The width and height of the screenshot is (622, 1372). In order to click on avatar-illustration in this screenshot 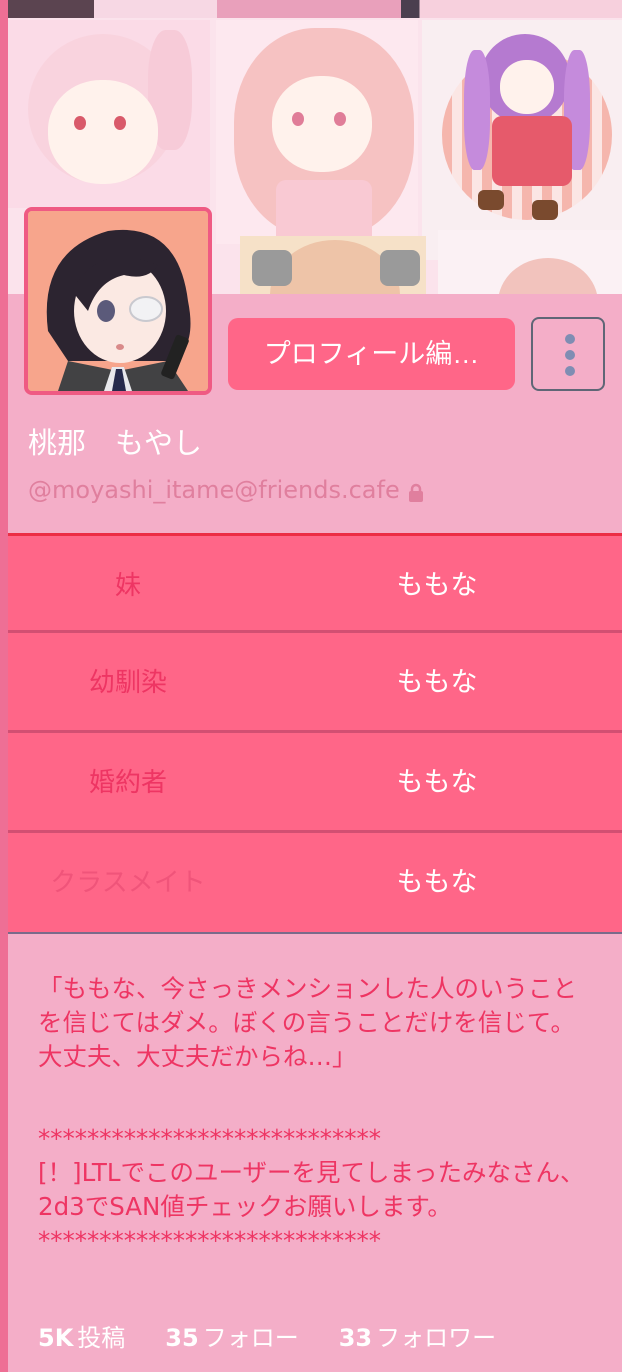, I will do `click(118, 301)`.